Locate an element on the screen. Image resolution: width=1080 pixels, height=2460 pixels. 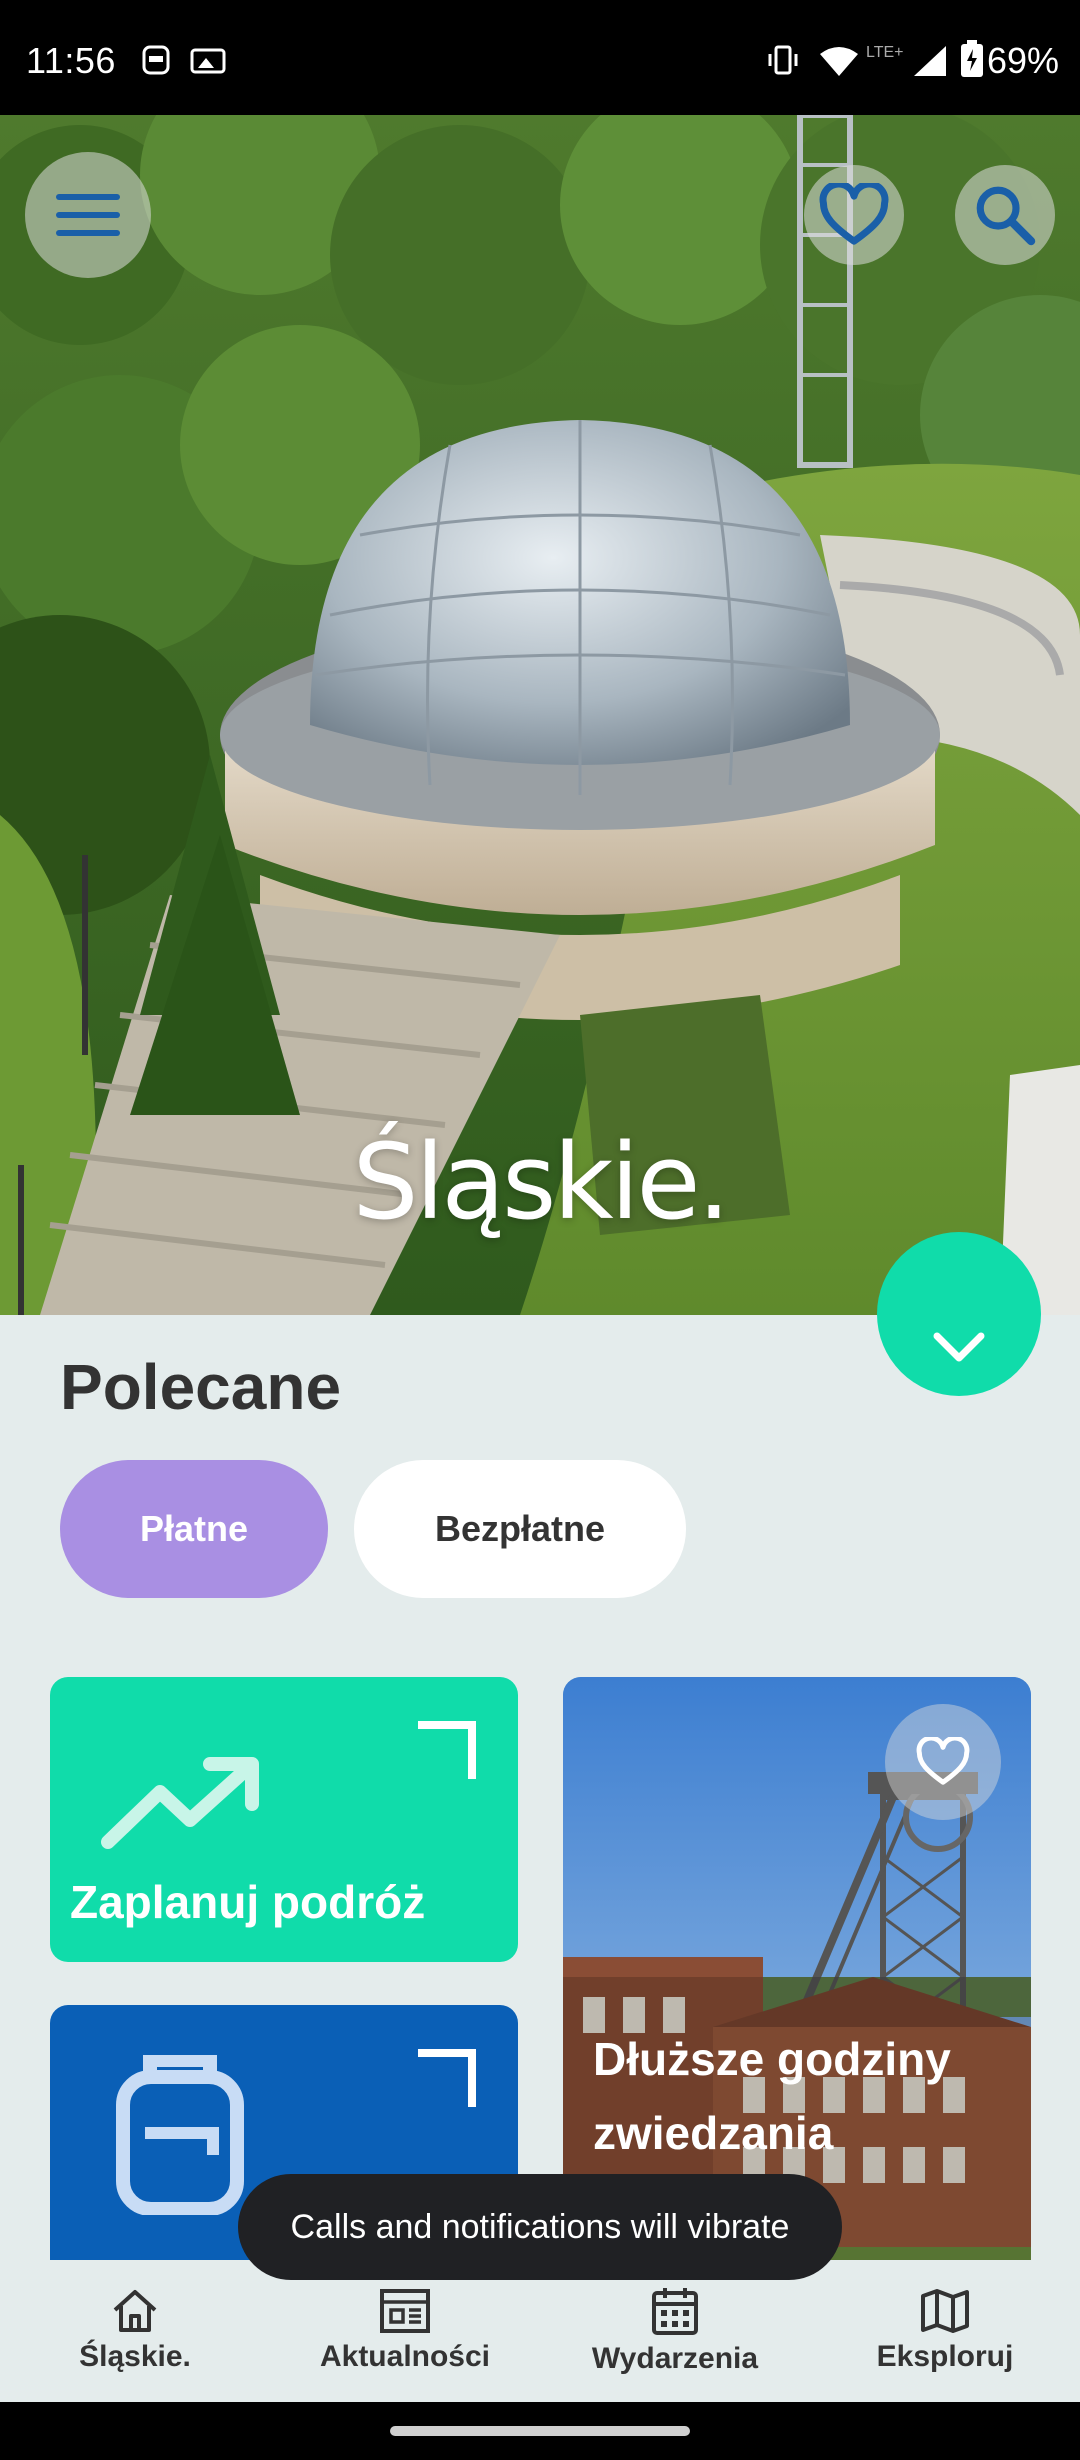
status-bar: 11:56 LTE+ 69% is located at coordinates (540, 57).